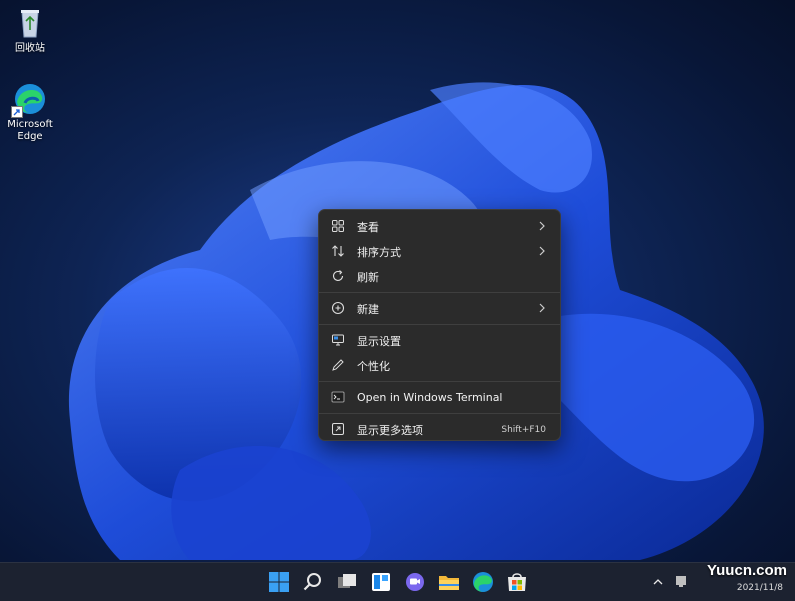 This screenshot has height=601, width=795. Describe the element at coordinates (415, 582) in the screenshot. I see `teams-chat-icon` at that location.